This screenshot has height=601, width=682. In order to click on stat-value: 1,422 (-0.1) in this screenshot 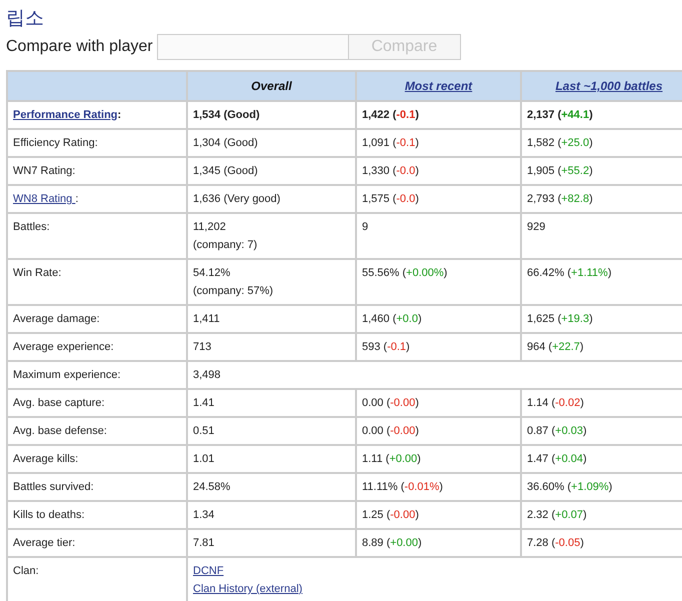, I will do `click(390, 115)`.